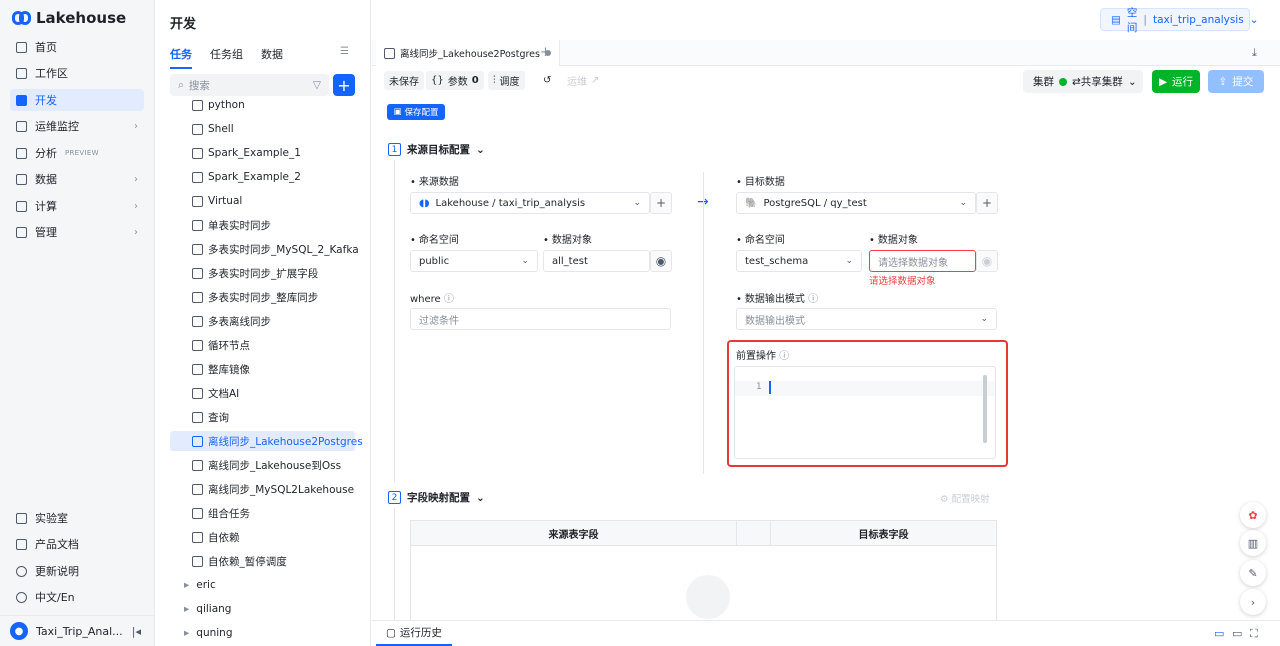 This screenshot has width=1280, height=646. I want to click on save-config-button: ▣ 保存配置, so click(416, 112).